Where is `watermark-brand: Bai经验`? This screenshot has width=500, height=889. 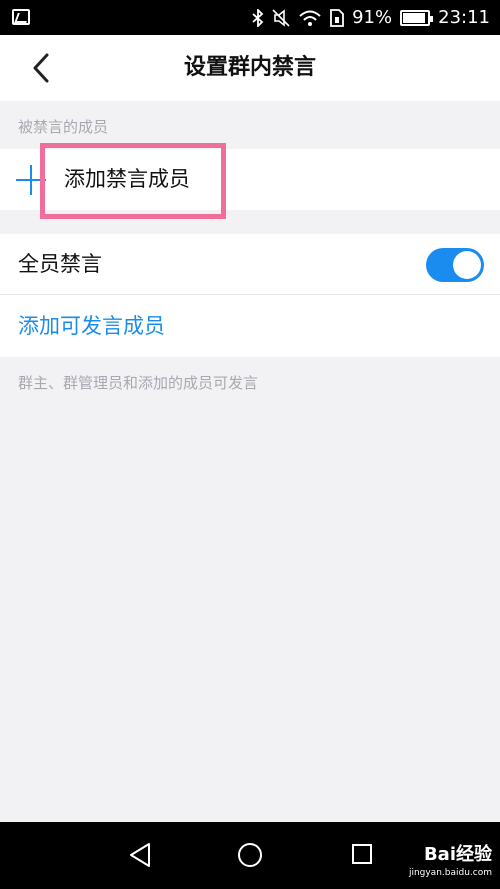 watermark-brand: Bai经验 is located at coordinates (457, 854).